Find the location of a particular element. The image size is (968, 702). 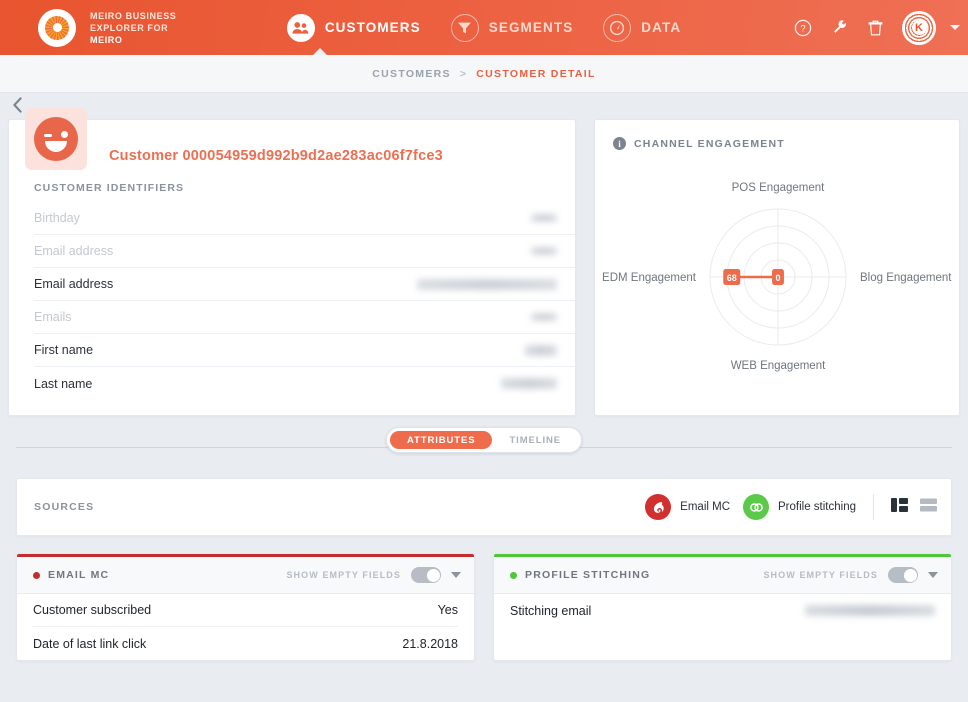

list-item: Date of last link click 21.8.2018 is located at coordinates (245, 643).